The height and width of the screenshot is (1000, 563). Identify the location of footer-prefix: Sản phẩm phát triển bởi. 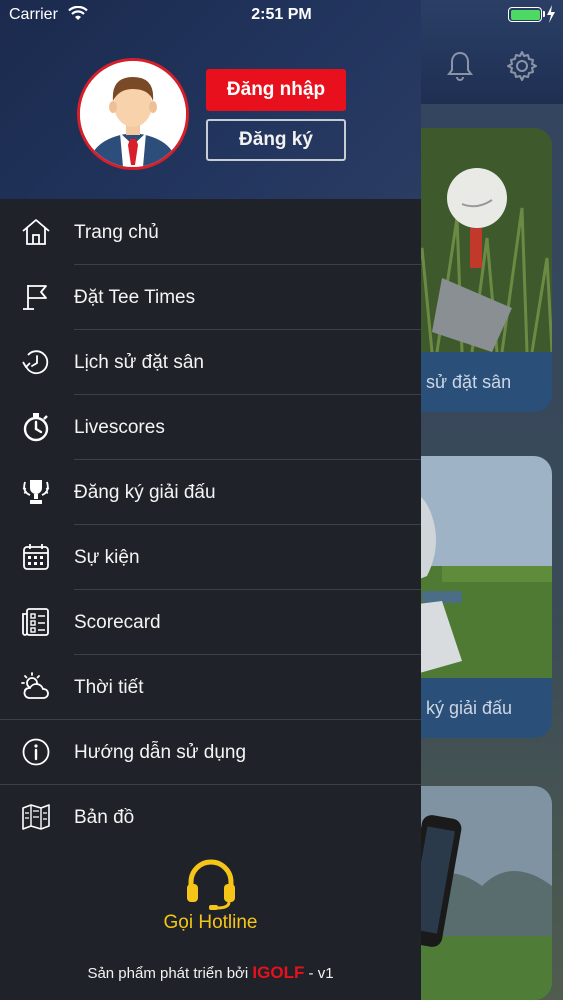
(168, 973).